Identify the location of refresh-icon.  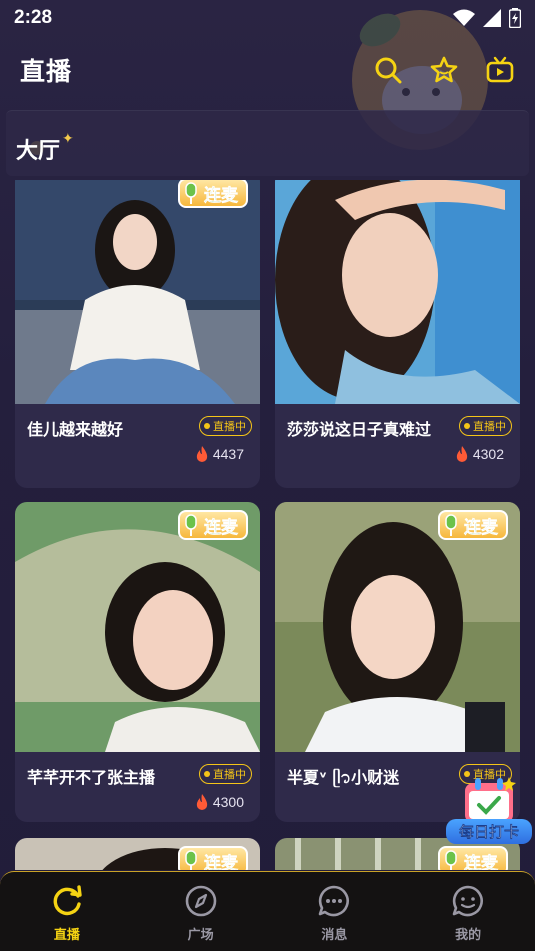
(67, 900).